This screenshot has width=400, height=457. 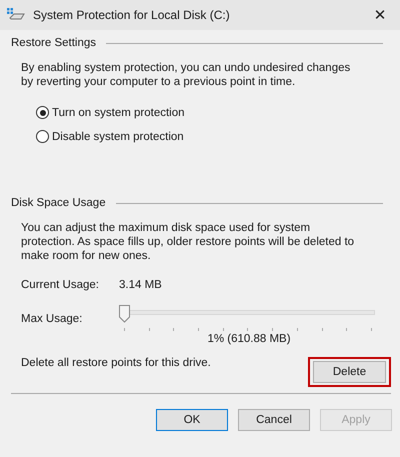 What do you see at coordinates (58, 203) in the screenshot?
I see `group-heading: Disk Space Usage` at bounding box center [58, 203].